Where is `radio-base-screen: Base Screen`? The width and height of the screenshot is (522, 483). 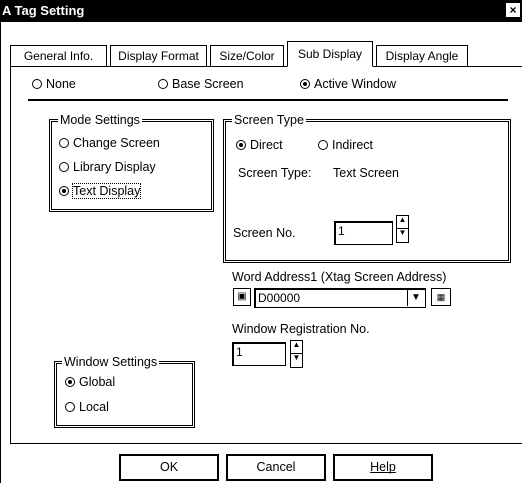 radio-base-screen: Base Screen is located at coordinates (201, 84).